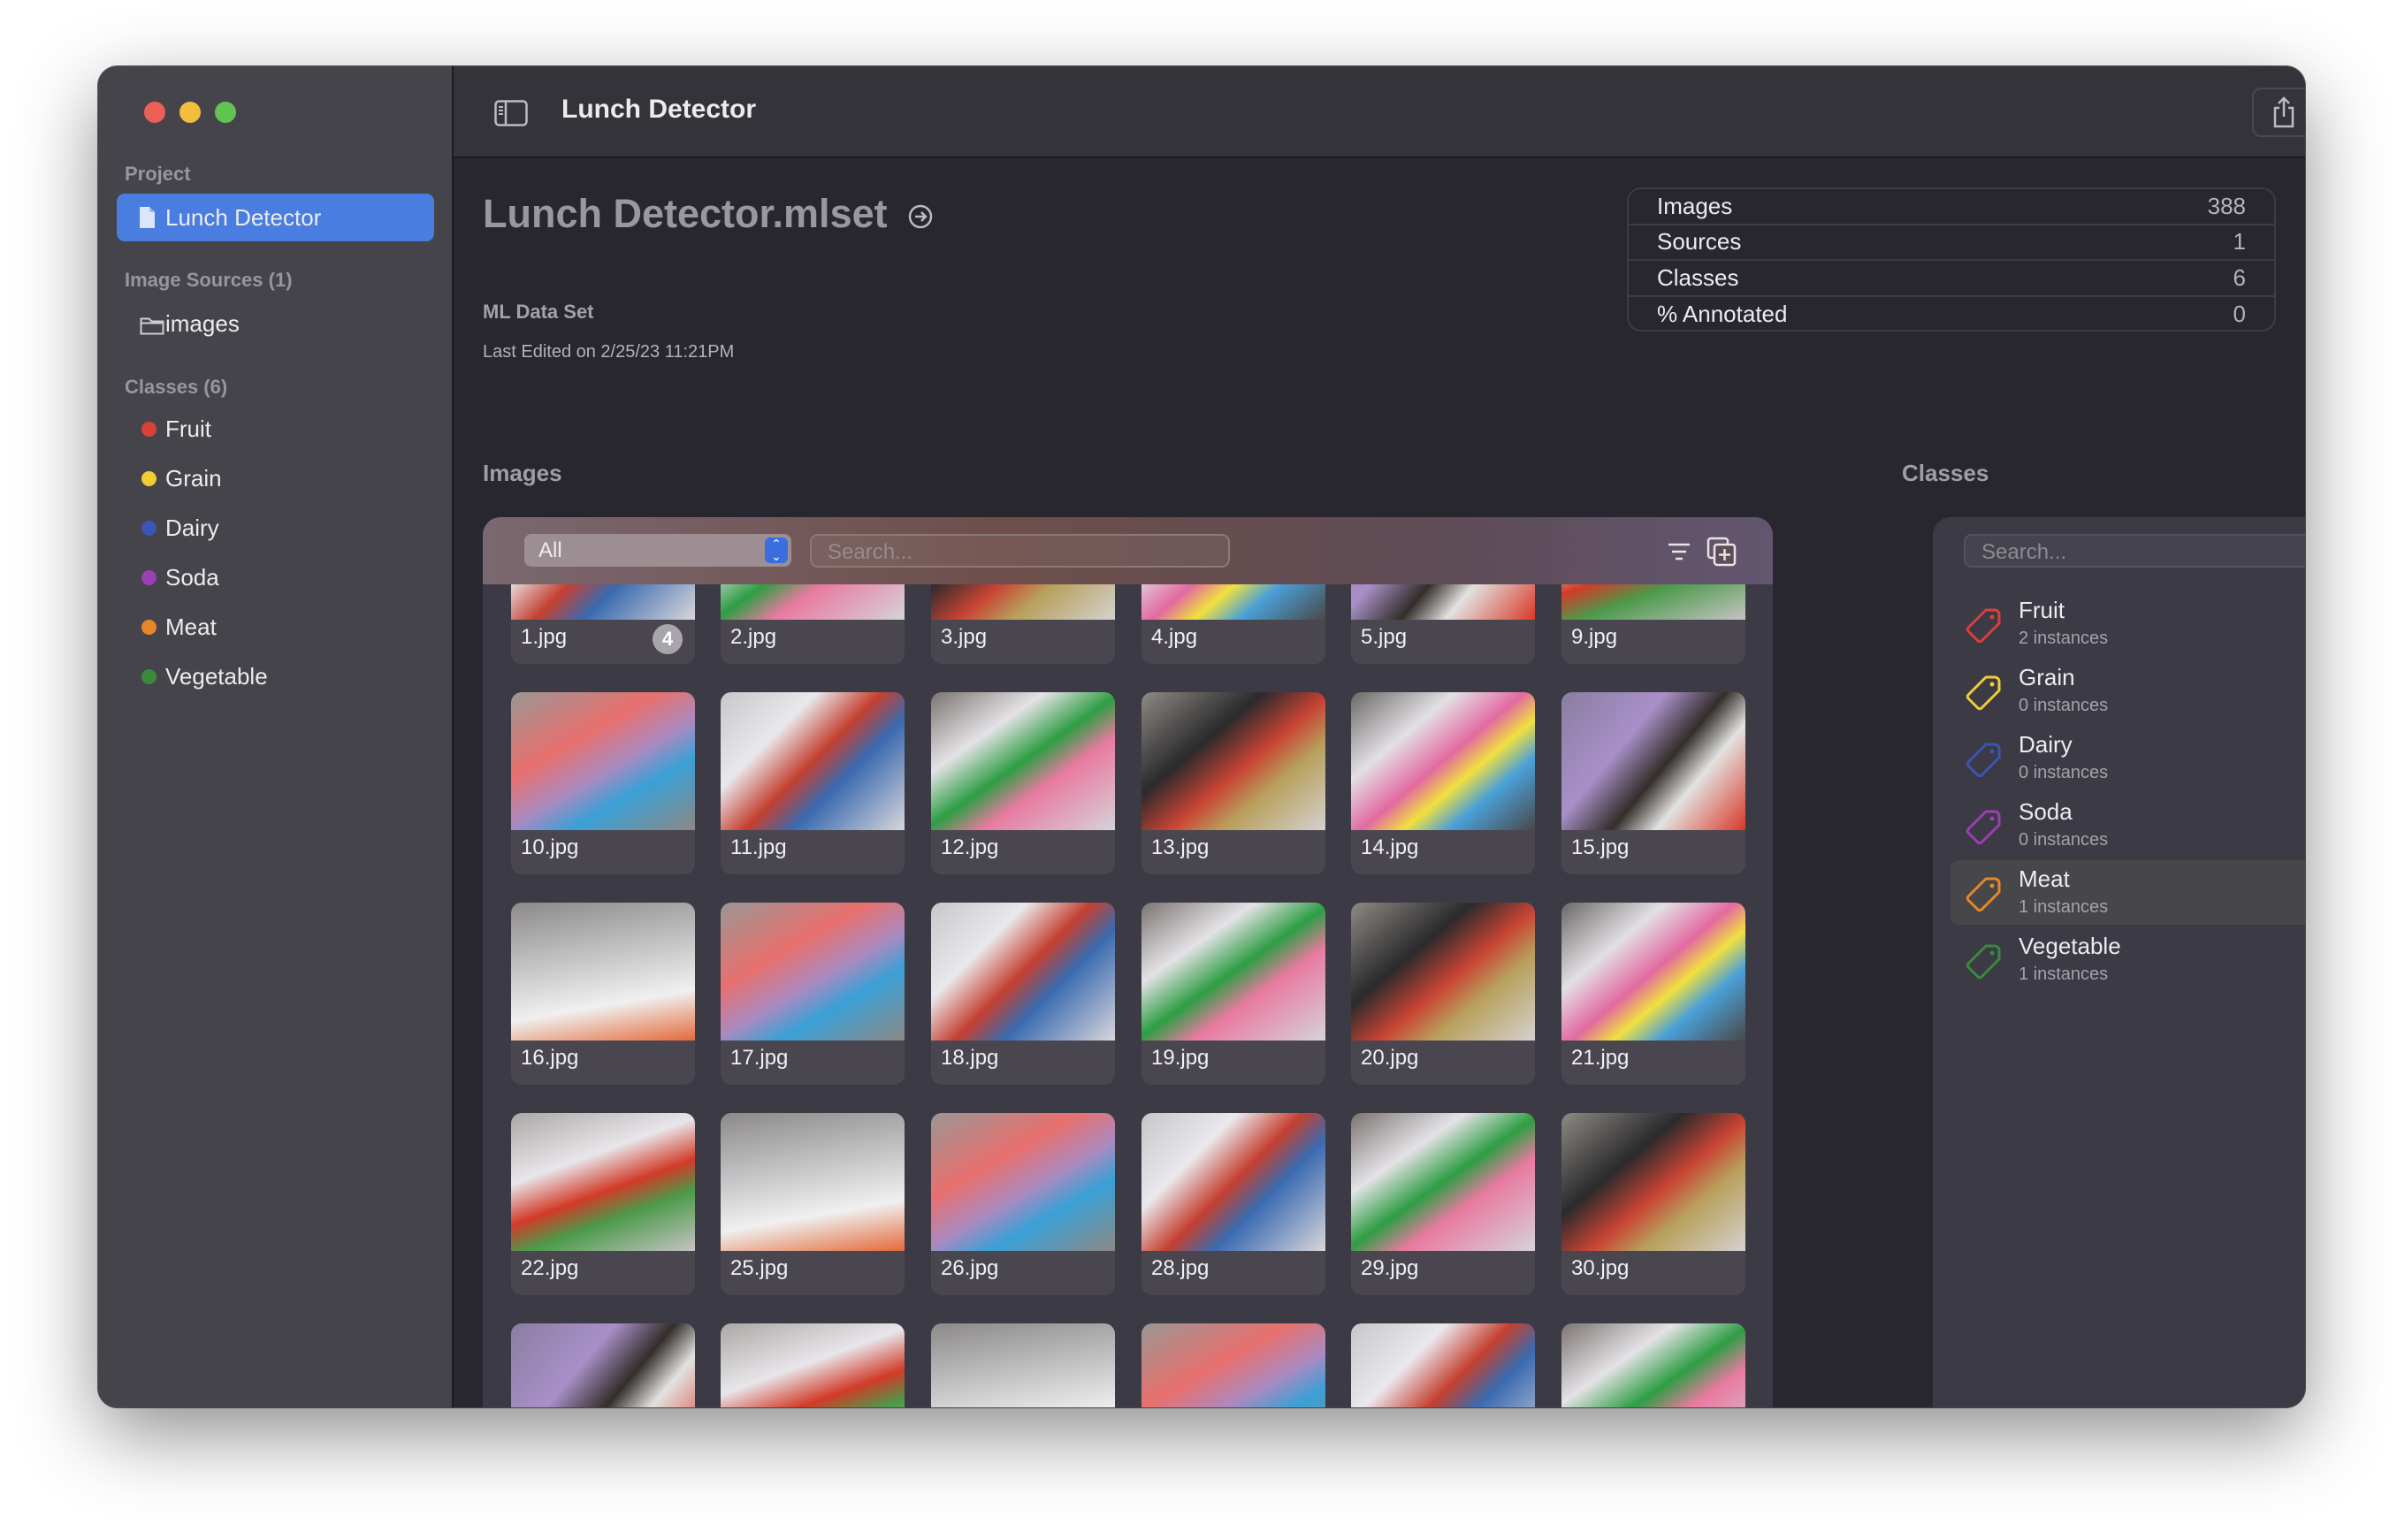  I want to click on sidebar-item-label: Meat, so click(191, 627).